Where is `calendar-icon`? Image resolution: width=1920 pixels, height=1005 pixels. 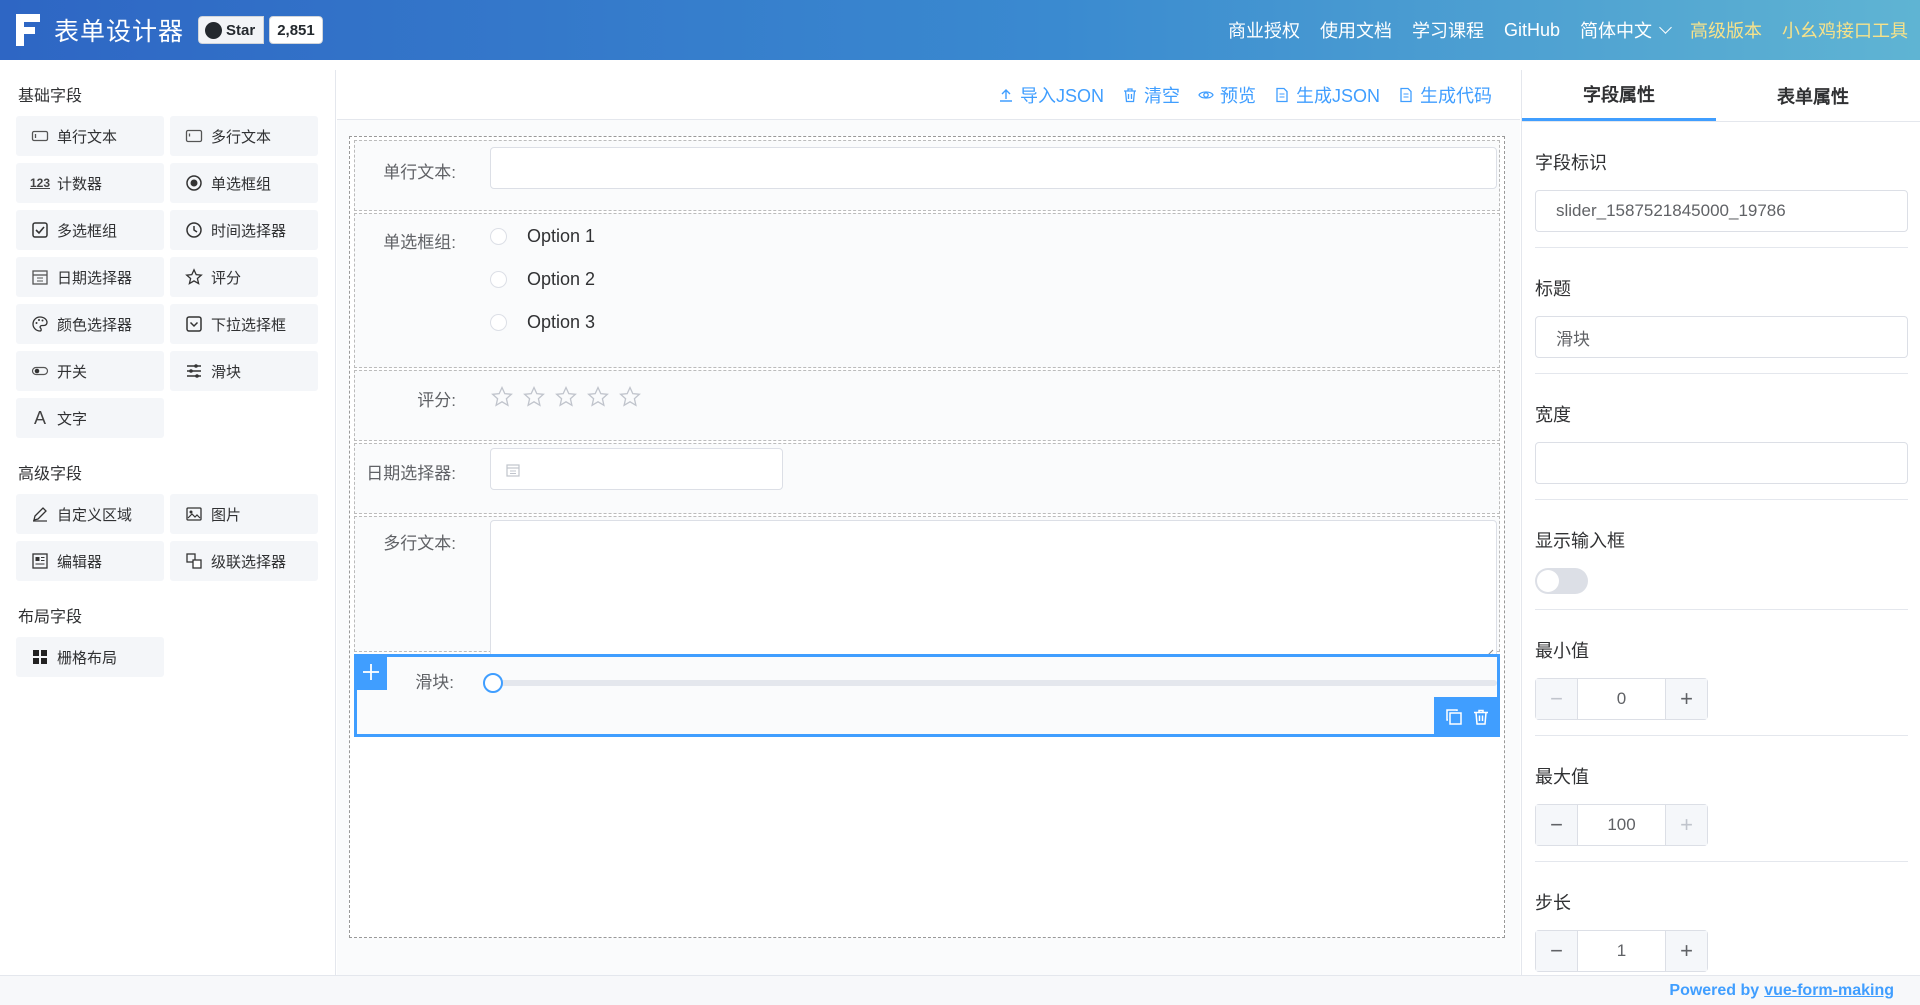 calendar-icon is located at coordinates (513, 470).